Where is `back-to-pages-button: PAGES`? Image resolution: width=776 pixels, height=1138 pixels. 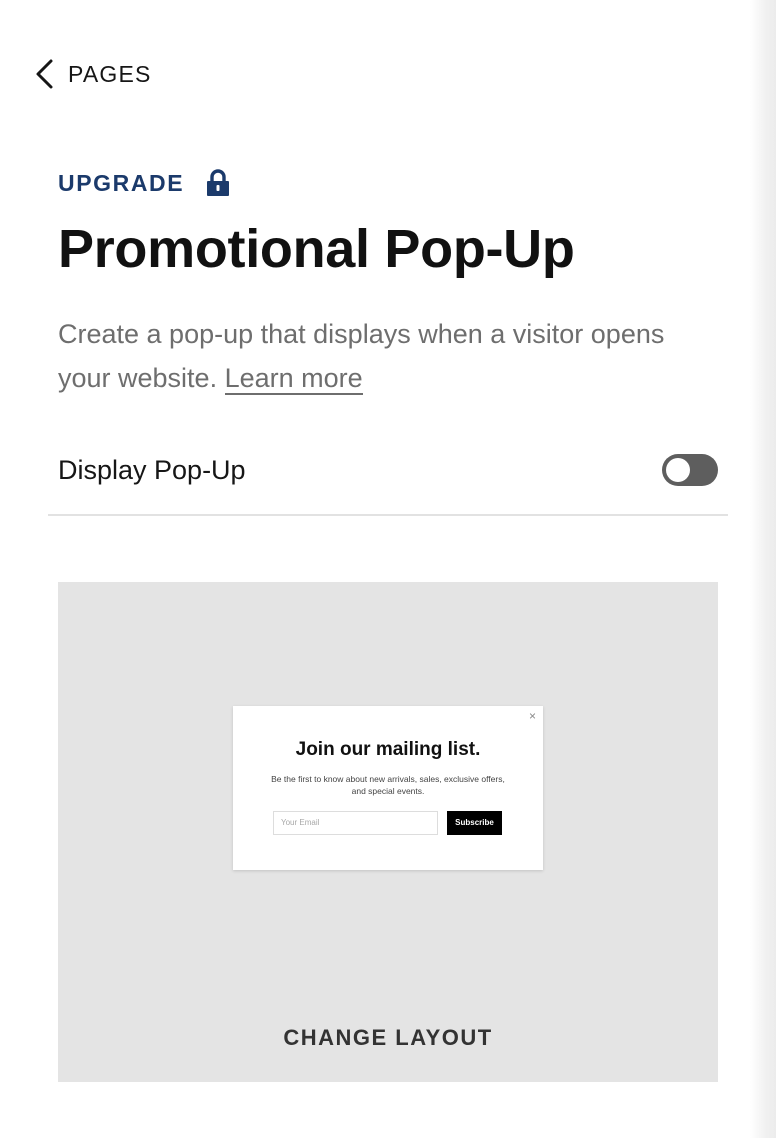
back-to-pages-button: PAGES is located at coordinates (93, 74).